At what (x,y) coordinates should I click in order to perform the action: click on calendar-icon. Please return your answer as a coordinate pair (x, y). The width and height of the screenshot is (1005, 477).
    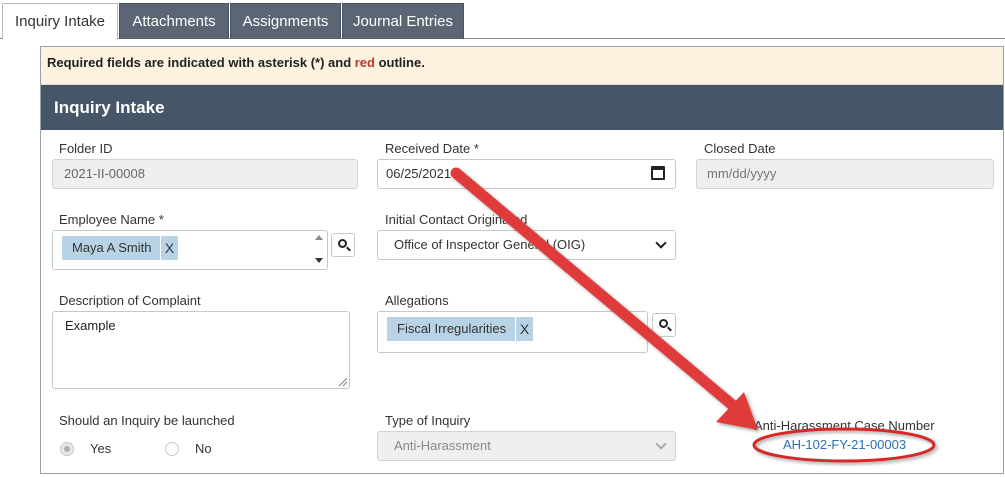
    Looking at the image, I should click on (658, 173).